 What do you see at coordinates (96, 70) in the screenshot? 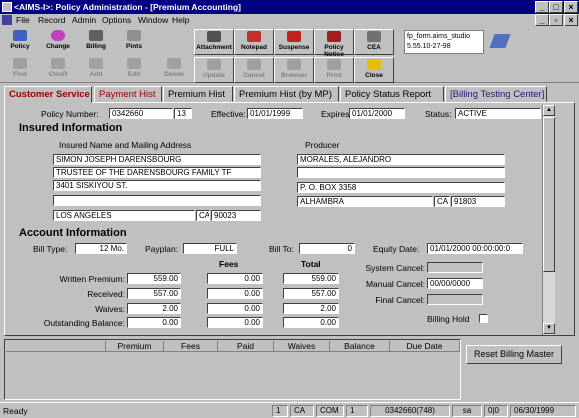
I see `add-button: Add` at bounding box center [96, 70].